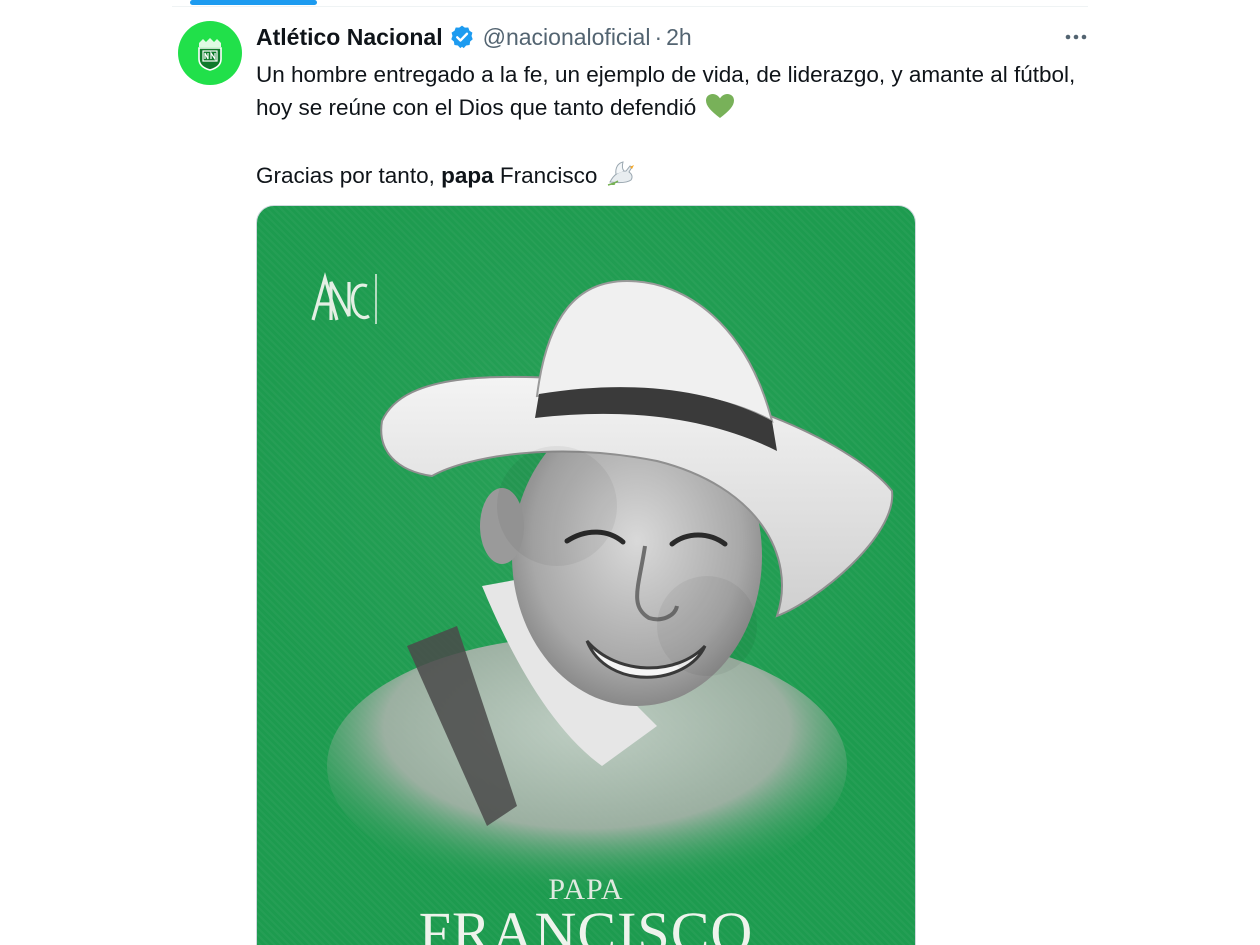 The image size is (1260, 945). I want to click on account-handle: @nacionaloficial, so click(567, 37).